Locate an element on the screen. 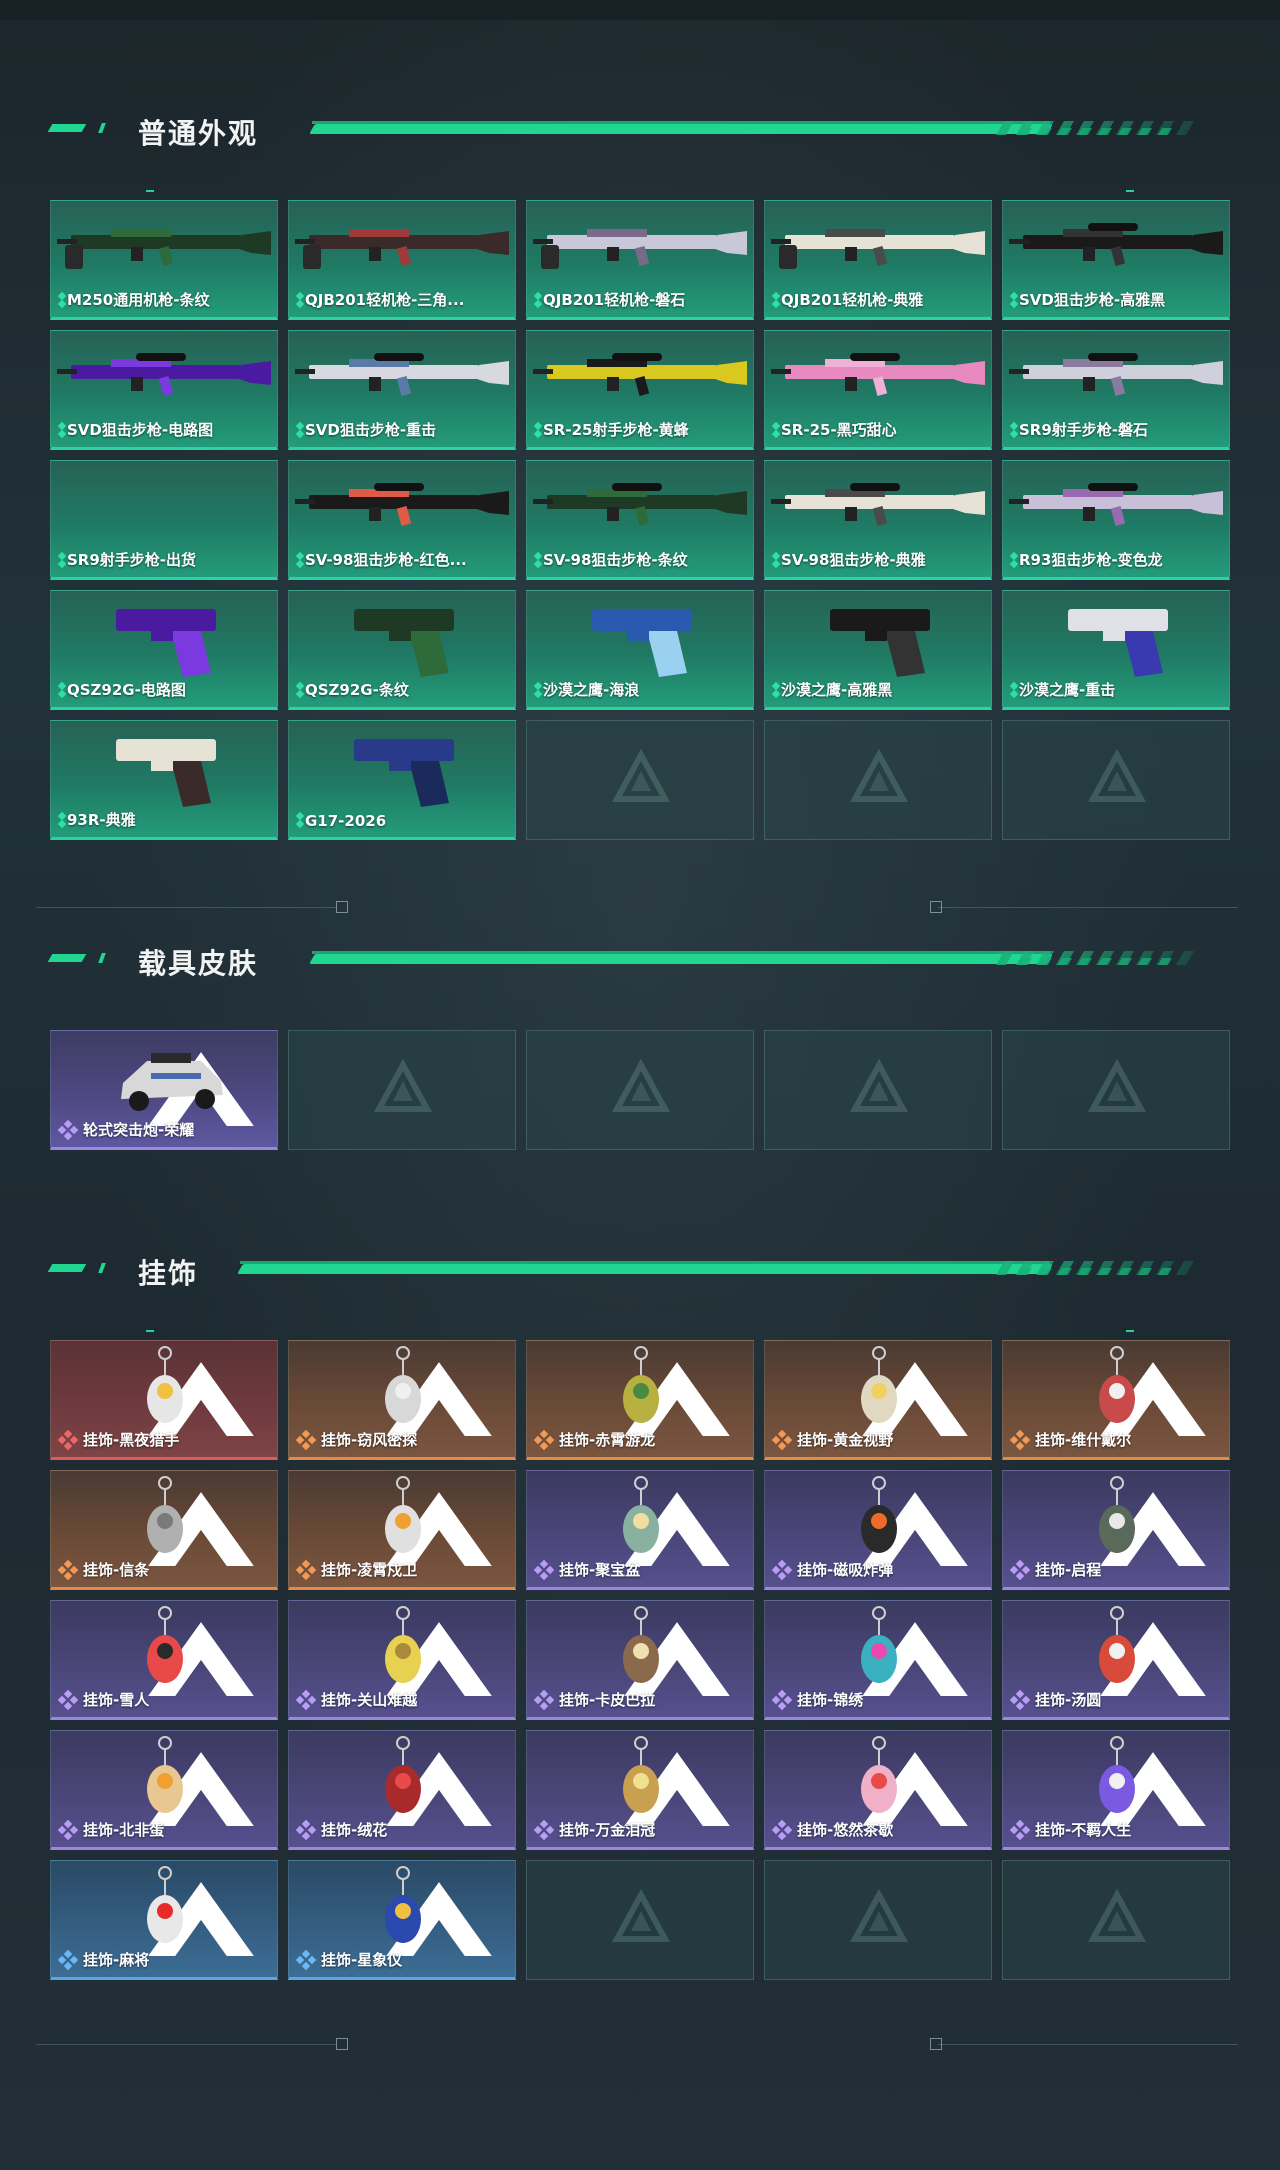 The image size is (1280, 2170). charm-label: 挂饰-卡皮巴拉 is located at coordinates (607, 1700).